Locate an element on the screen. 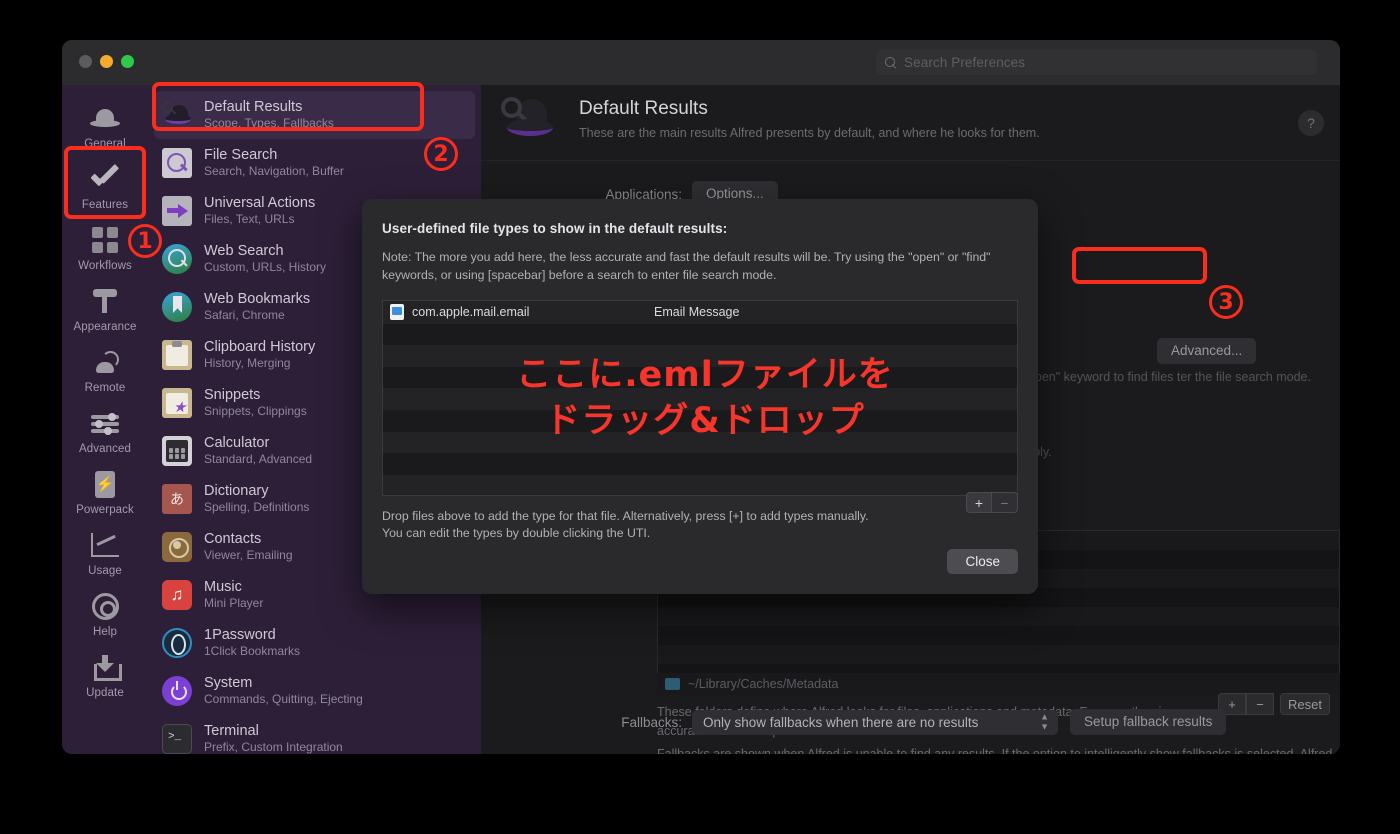  calculator-icon is located at coordinates (177, 451).